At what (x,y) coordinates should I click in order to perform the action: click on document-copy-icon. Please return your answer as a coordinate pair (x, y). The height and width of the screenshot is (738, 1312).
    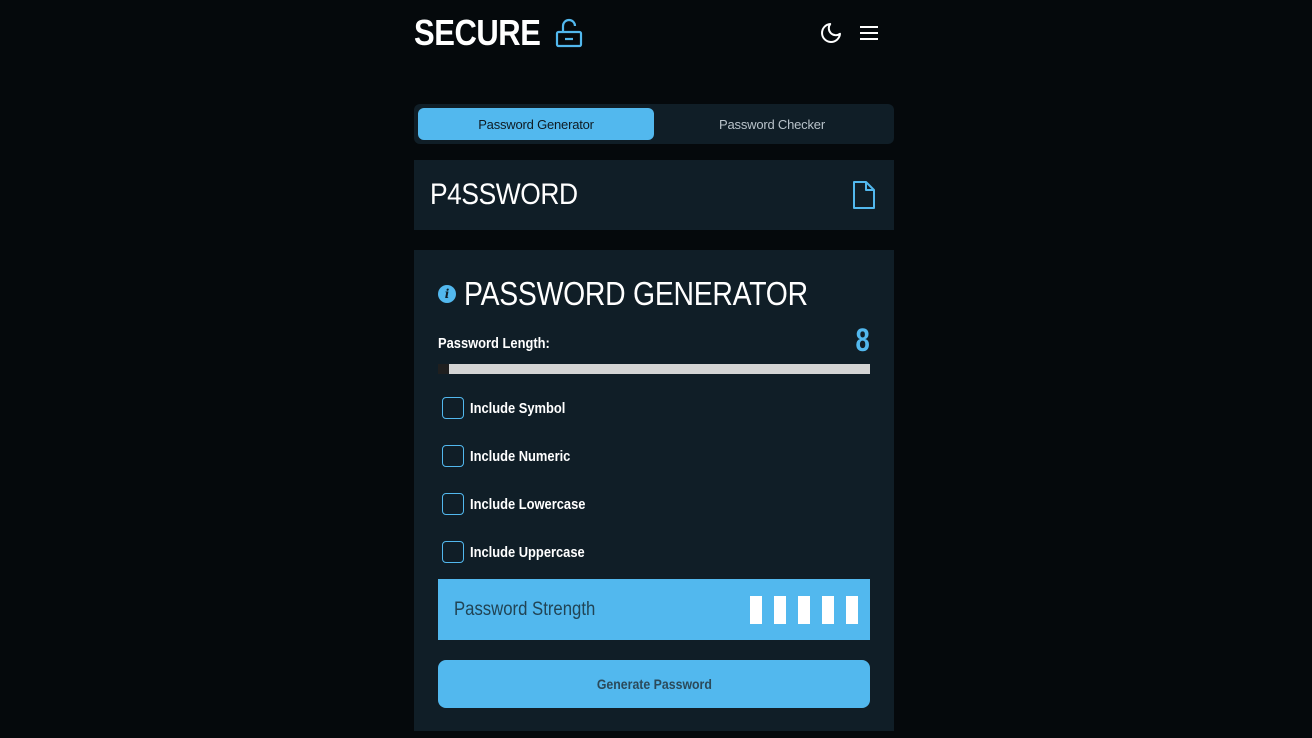
    Looking at the image, I should click on (864, 195).